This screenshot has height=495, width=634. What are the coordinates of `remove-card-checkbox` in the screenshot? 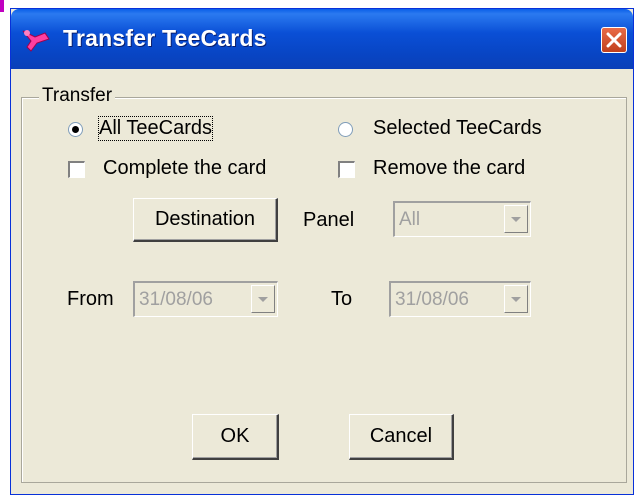 It's located at (346, 169).